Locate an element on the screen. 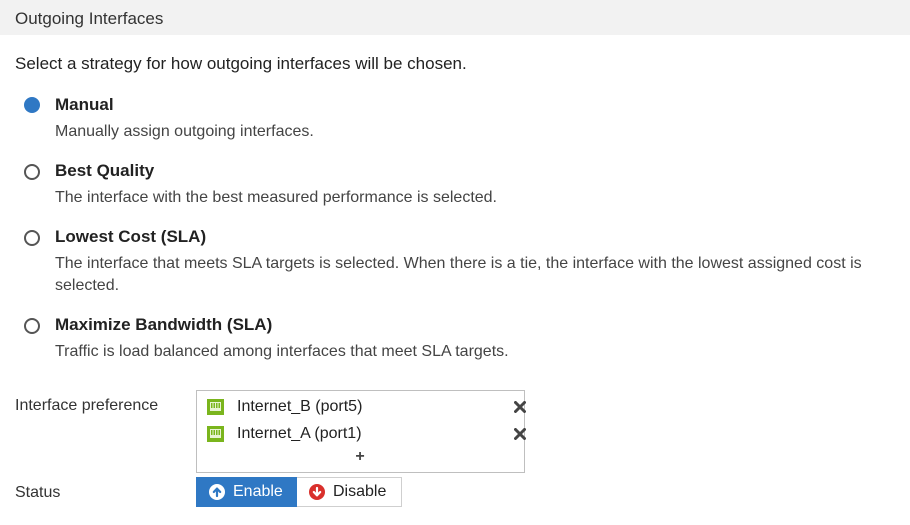  interface-preference-list: Internet_B (port5) Internet_A (port1) + is located at coordinates (361, 431).